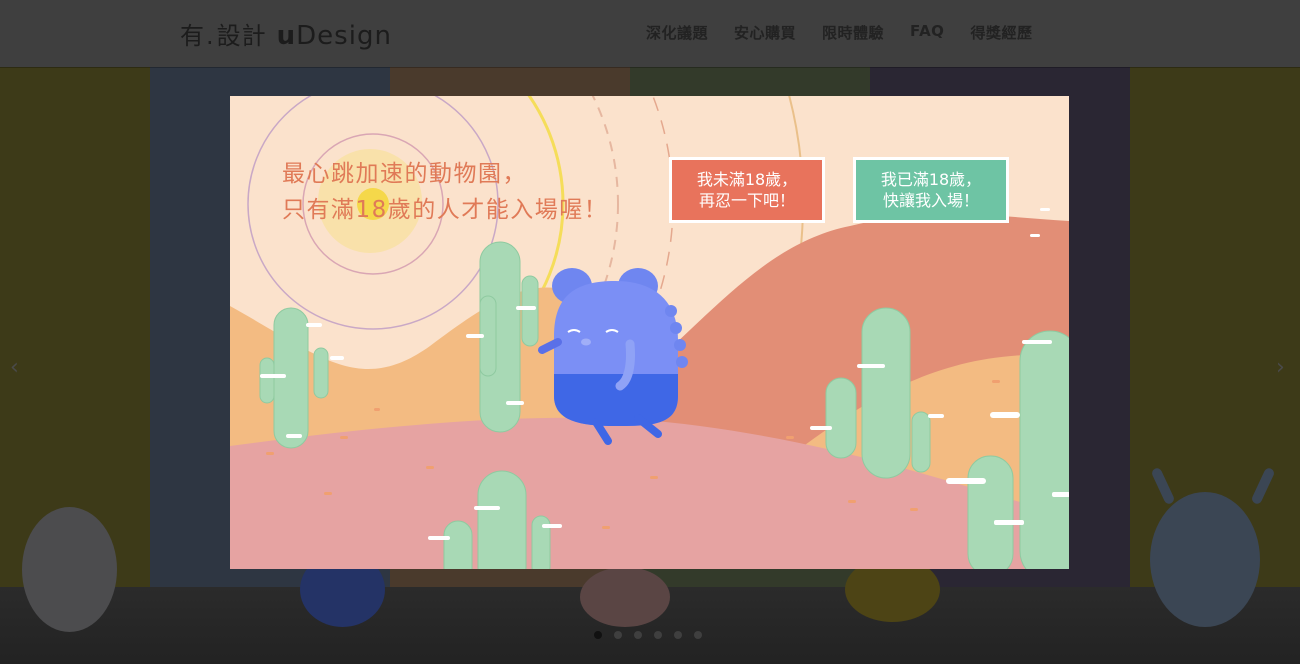  Describe the element at coordinates (192, 36) in the screenshot. I see `logo-text-zh: 有` at that location.